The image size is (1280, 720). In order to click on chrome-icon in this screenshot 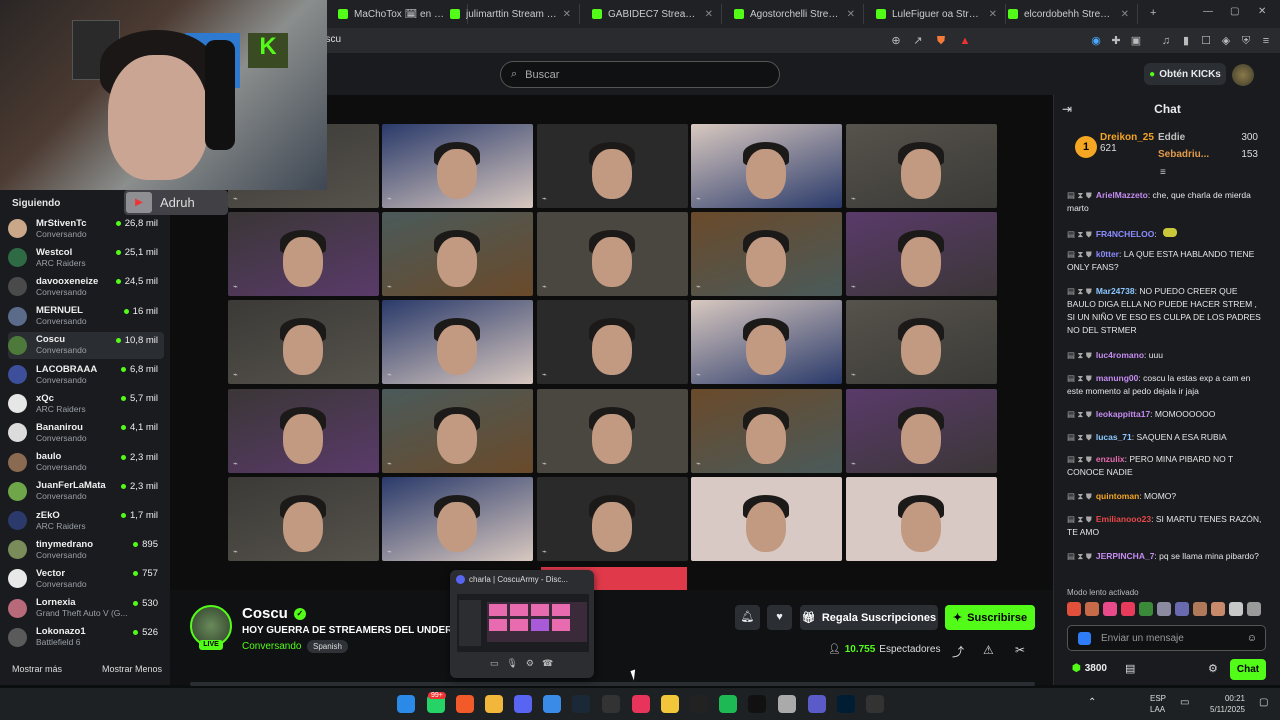, I will do `click(787, 704)`.